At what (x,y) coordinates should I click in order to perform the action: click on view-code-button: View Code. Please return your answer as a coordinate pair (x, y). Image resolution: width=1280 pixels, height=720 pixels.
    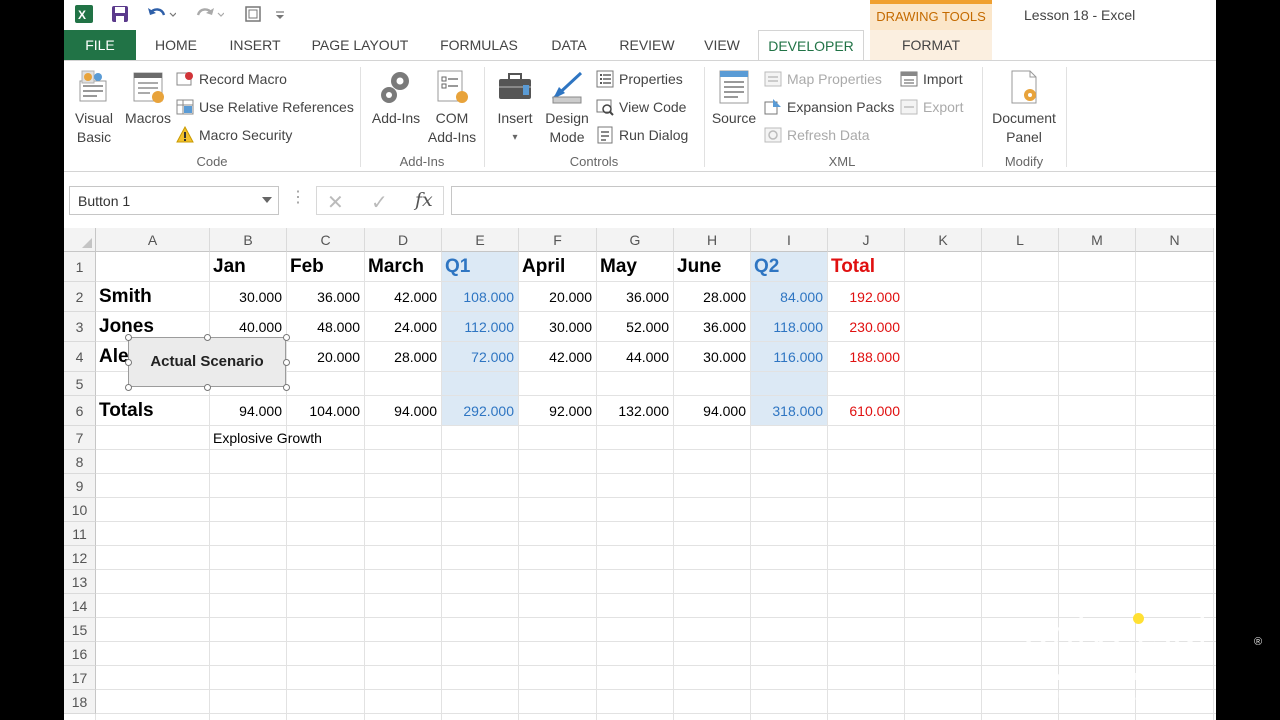
    Looking at the image, I should click on (641, 107).